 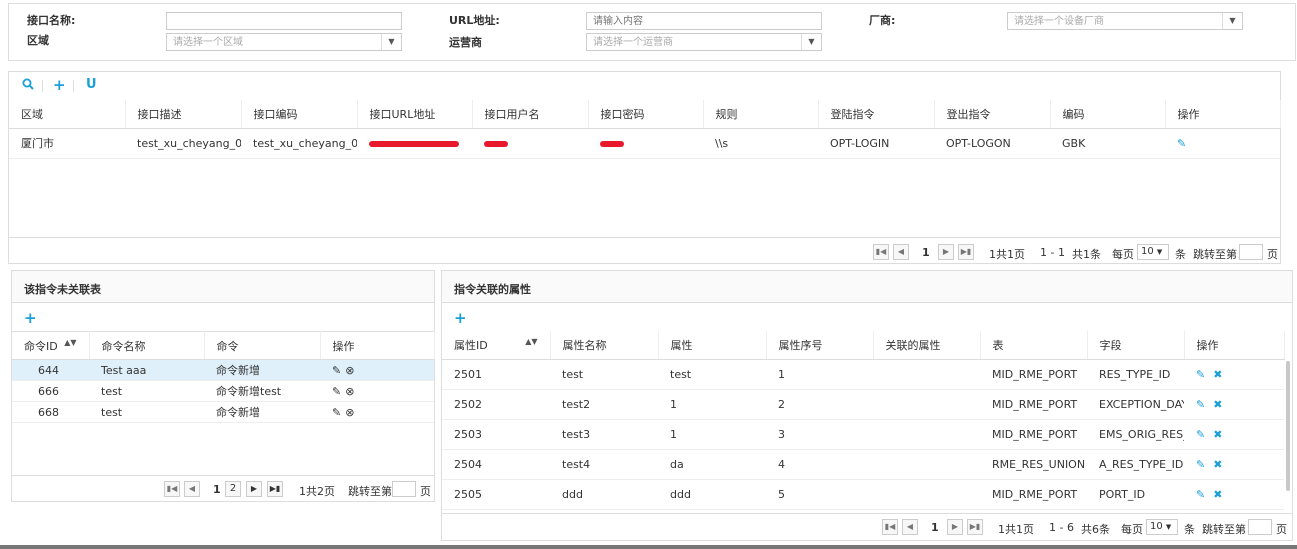 What do you see at coordinates (223, 391) in the screenshot?
I see `table-row: 666 test 命令新增test ✎ ⊗` at bounding box center [223, 391].